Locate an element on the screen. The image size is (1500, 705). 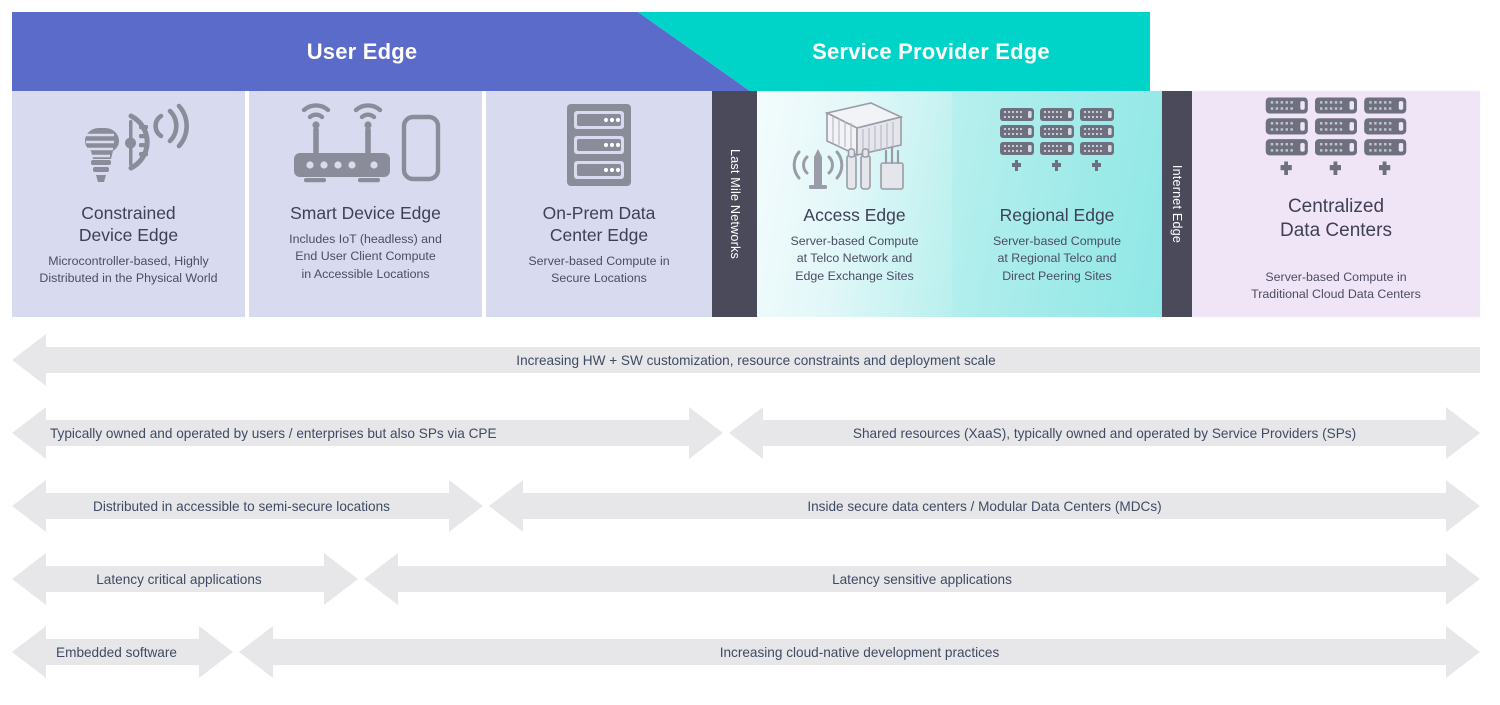
divider-label: Last Mile Networks is located at coordinates (734, 204).